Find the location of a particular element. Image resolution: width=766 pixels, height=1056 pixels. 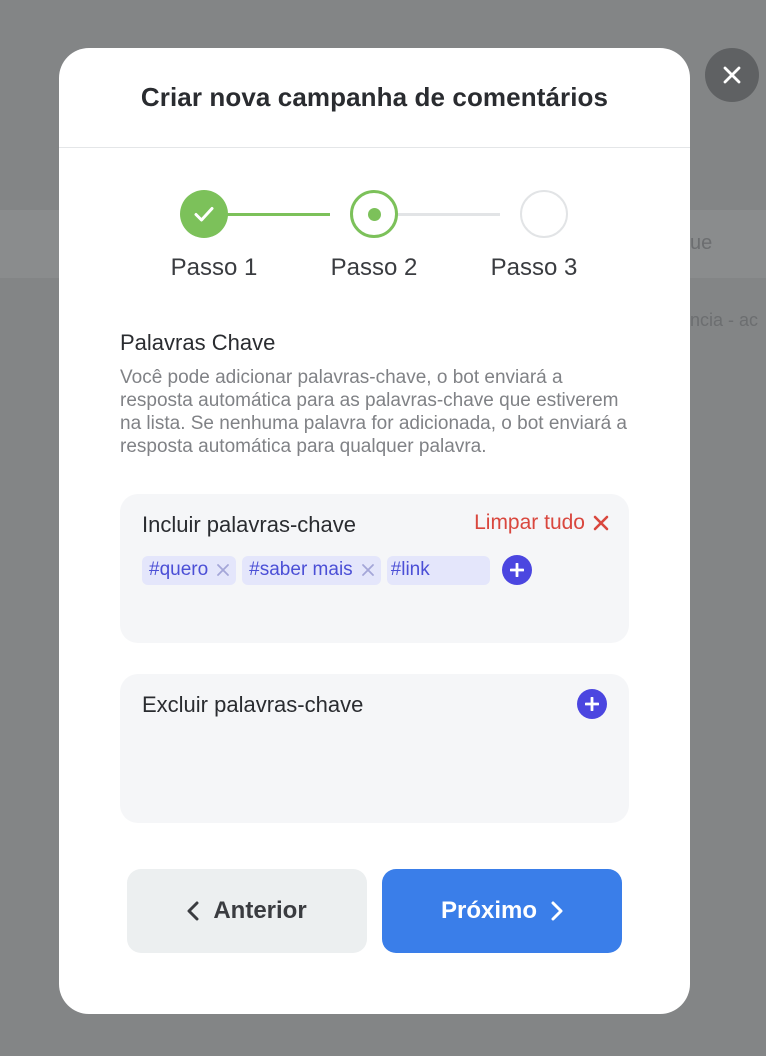

chevron-left-icon is located at coordinates (193, 911).